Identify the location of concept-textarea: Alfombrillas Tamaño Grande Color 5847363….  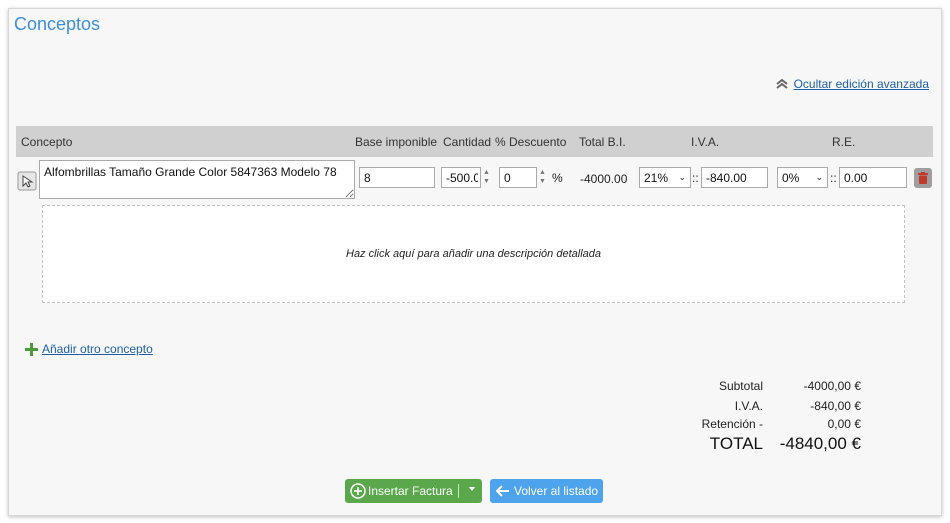
(197, 179).